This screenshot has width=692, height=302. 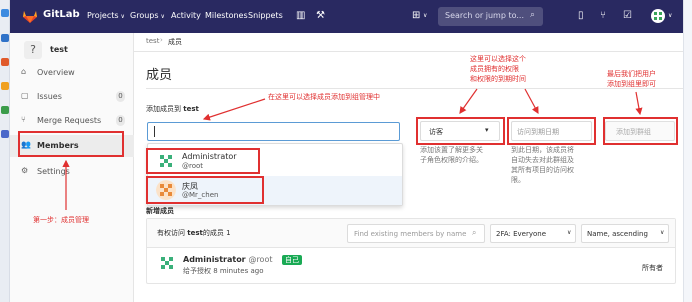 I want to click on annotation-text-step: 第一步：成员管理, so click(x=61, y=220).